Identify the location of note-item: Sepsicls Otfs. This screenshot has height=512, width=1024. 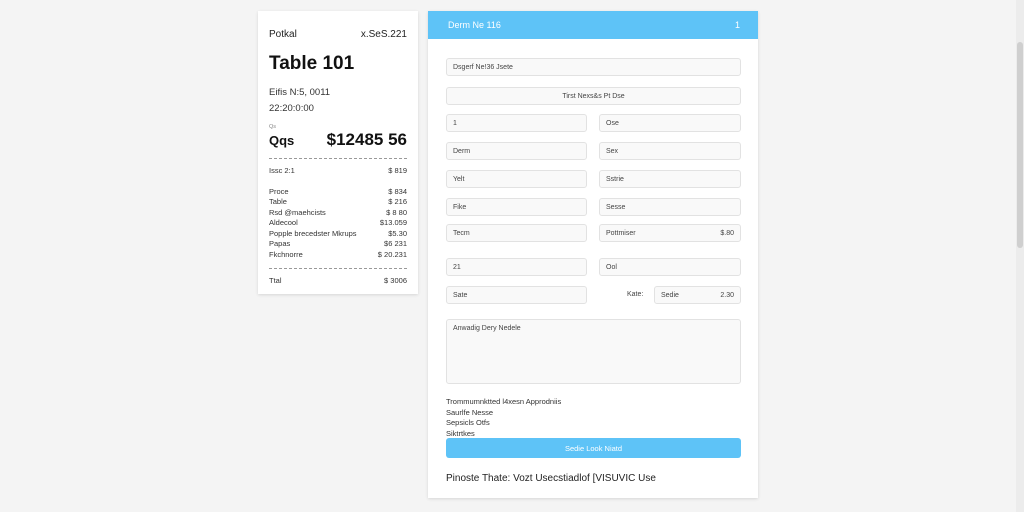
(468, 422).